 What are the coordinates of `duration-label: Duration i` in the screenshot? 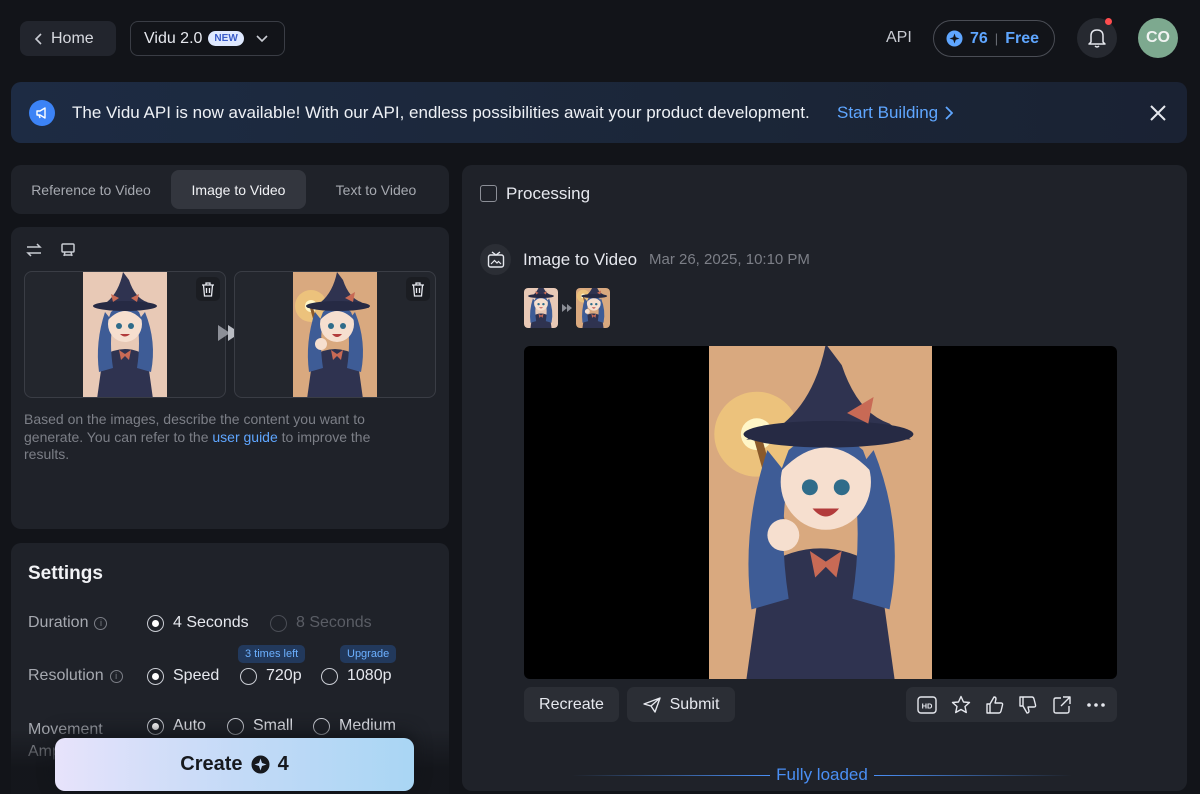 It's located at (68, 623).